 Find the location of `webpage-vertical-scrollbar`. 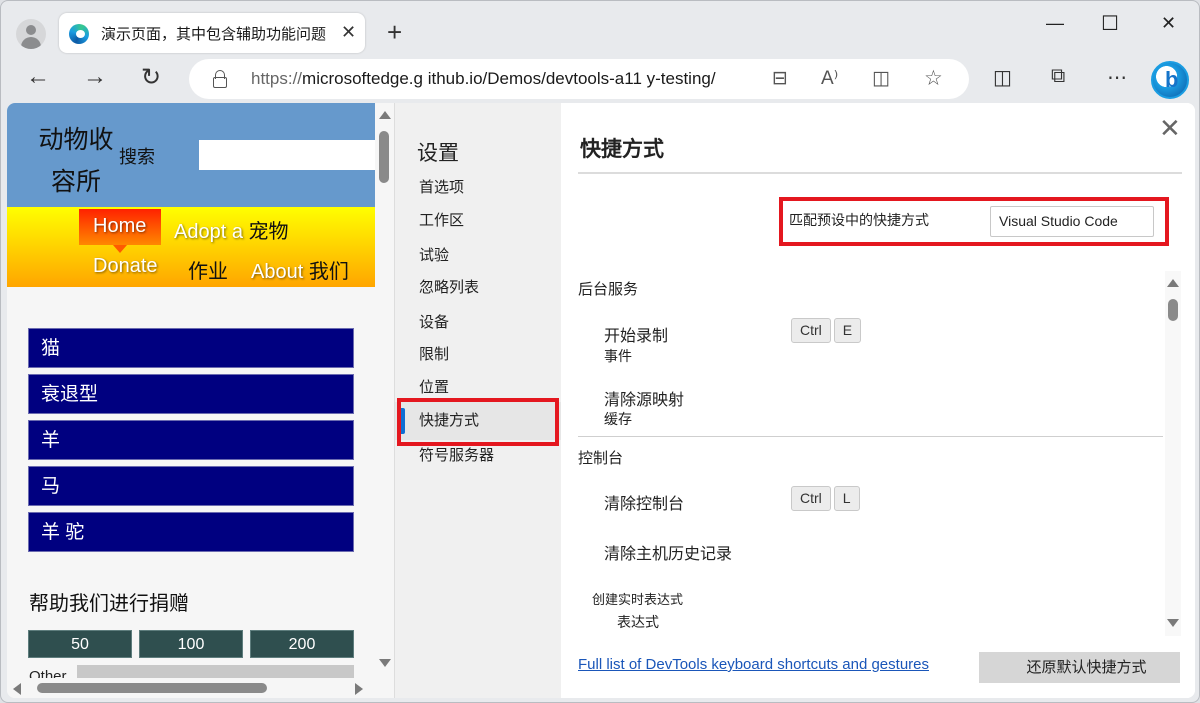

webpage-vertical-scrollbar is located at coordinates (384, 390).